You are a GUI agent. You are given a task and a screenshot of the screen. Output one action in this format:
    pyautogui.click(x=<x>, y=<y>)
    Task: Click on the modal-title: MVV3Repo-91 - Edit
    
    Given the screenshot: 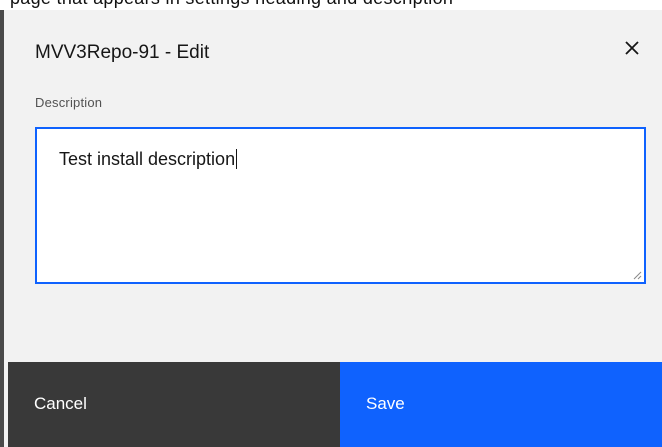 What is the action you would take?
    pyautogui.click(x=122, y=52)
    